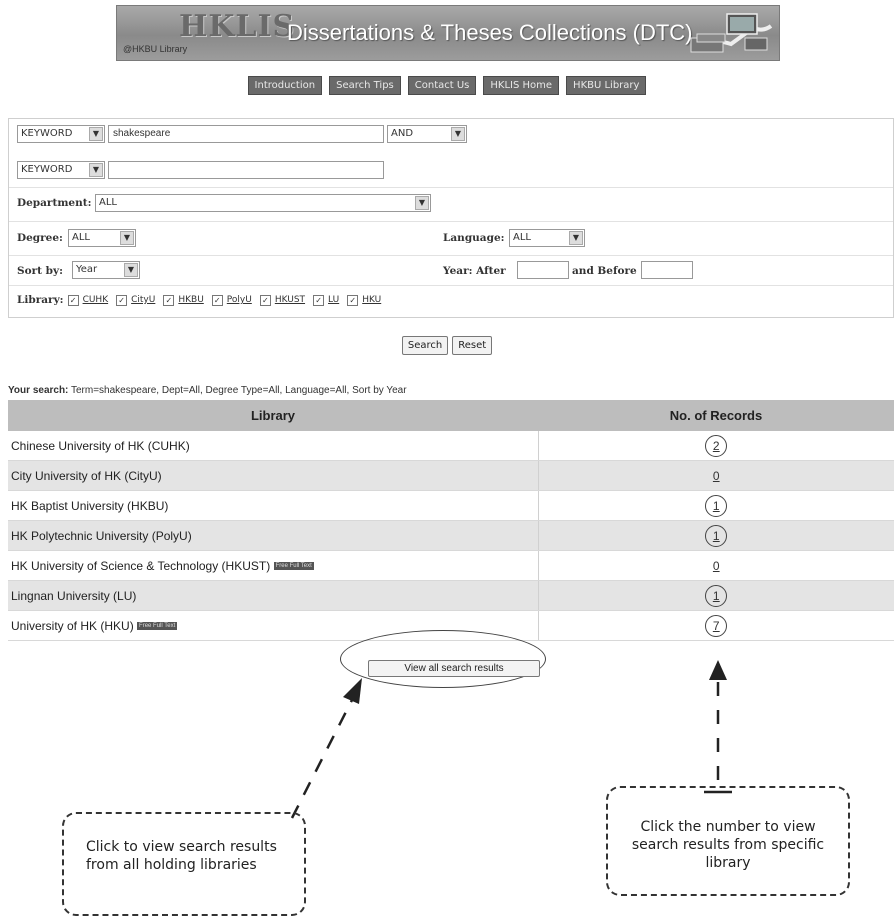 The image size is (894, 920). What do you see at coordinates (511, 739) in the screenshot?
I see `annotation-arrows` at bounding box center [511, 739].